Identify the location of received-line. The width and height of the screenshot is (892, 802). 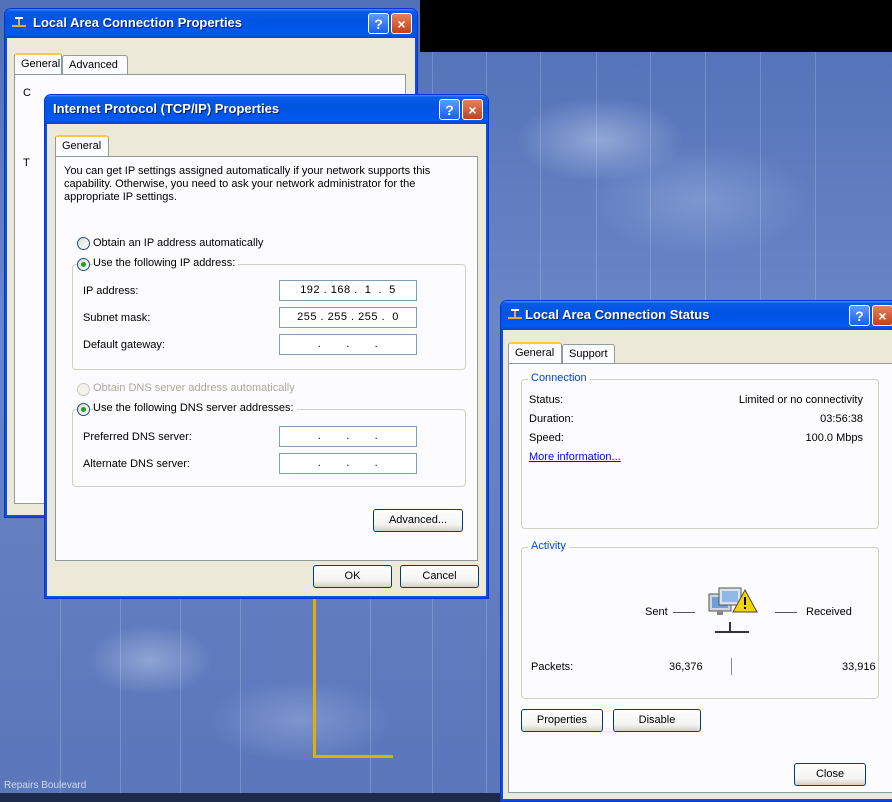
(786, 612).